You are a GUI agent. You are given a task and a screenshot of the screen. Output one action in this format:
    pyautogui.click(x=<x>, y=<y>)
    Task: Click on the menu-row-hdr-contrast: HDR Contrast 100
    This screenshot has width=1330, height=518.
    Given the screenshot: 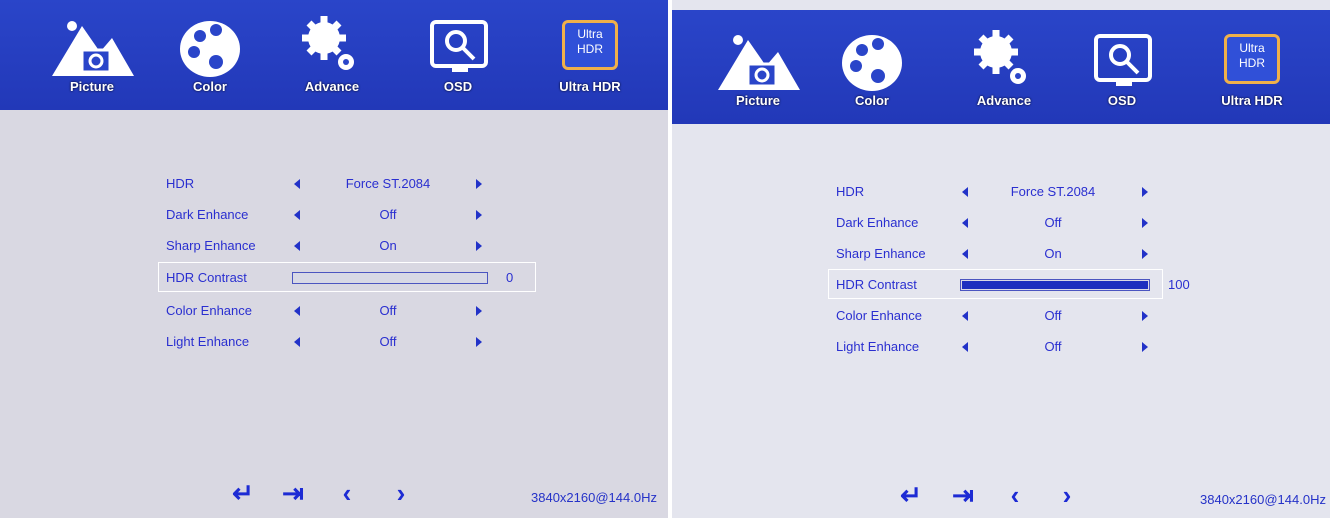 What is the action you would take?
    pyautogui.click(x=1022, y=284)
    